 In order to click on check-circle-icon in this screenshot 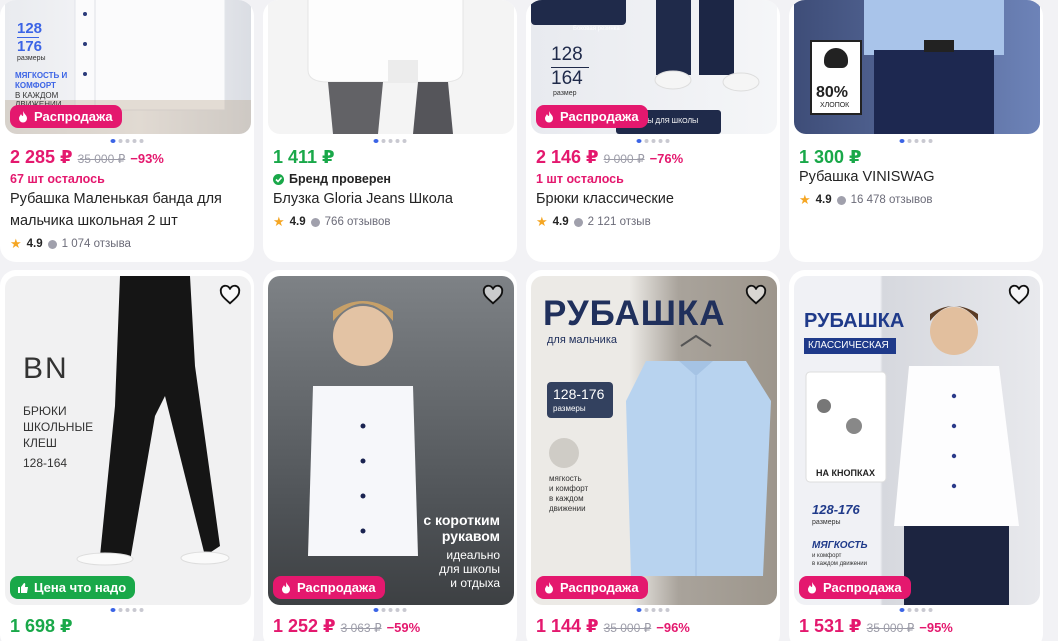, I will do `click(278, 179)`.